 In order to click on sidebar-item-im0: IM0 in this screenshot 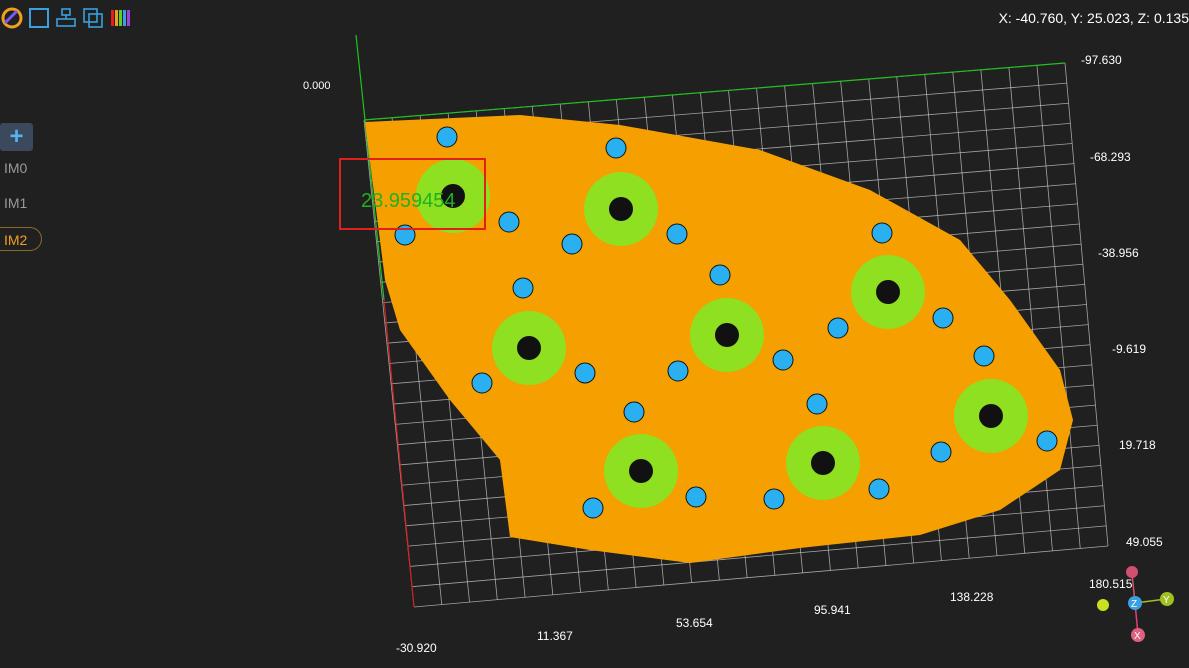, I will do `click(21, 168)`.